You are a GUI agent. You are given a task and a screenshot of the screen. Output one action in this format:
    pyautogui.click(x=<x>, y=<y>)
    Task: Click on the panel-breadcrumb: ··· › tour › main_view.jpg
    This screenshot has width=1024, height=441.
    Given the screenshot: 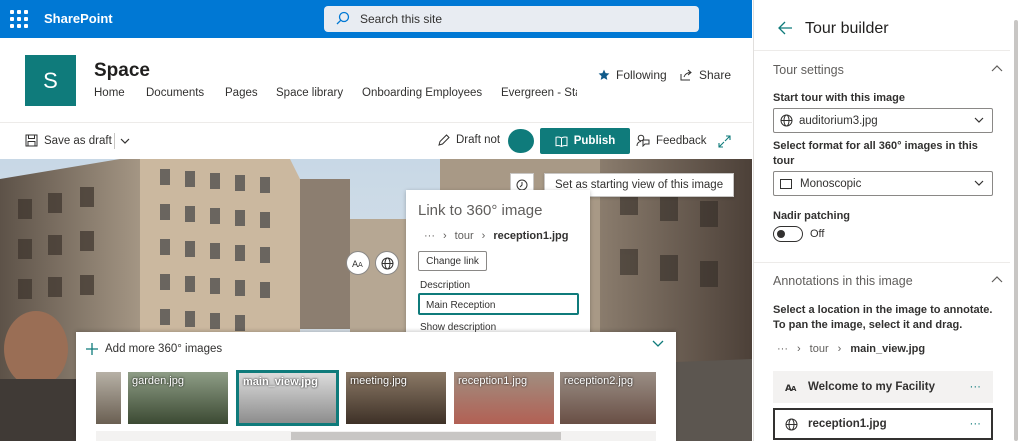 What is the action you would take?
    pyautogui.click(x=851, y=349)
    